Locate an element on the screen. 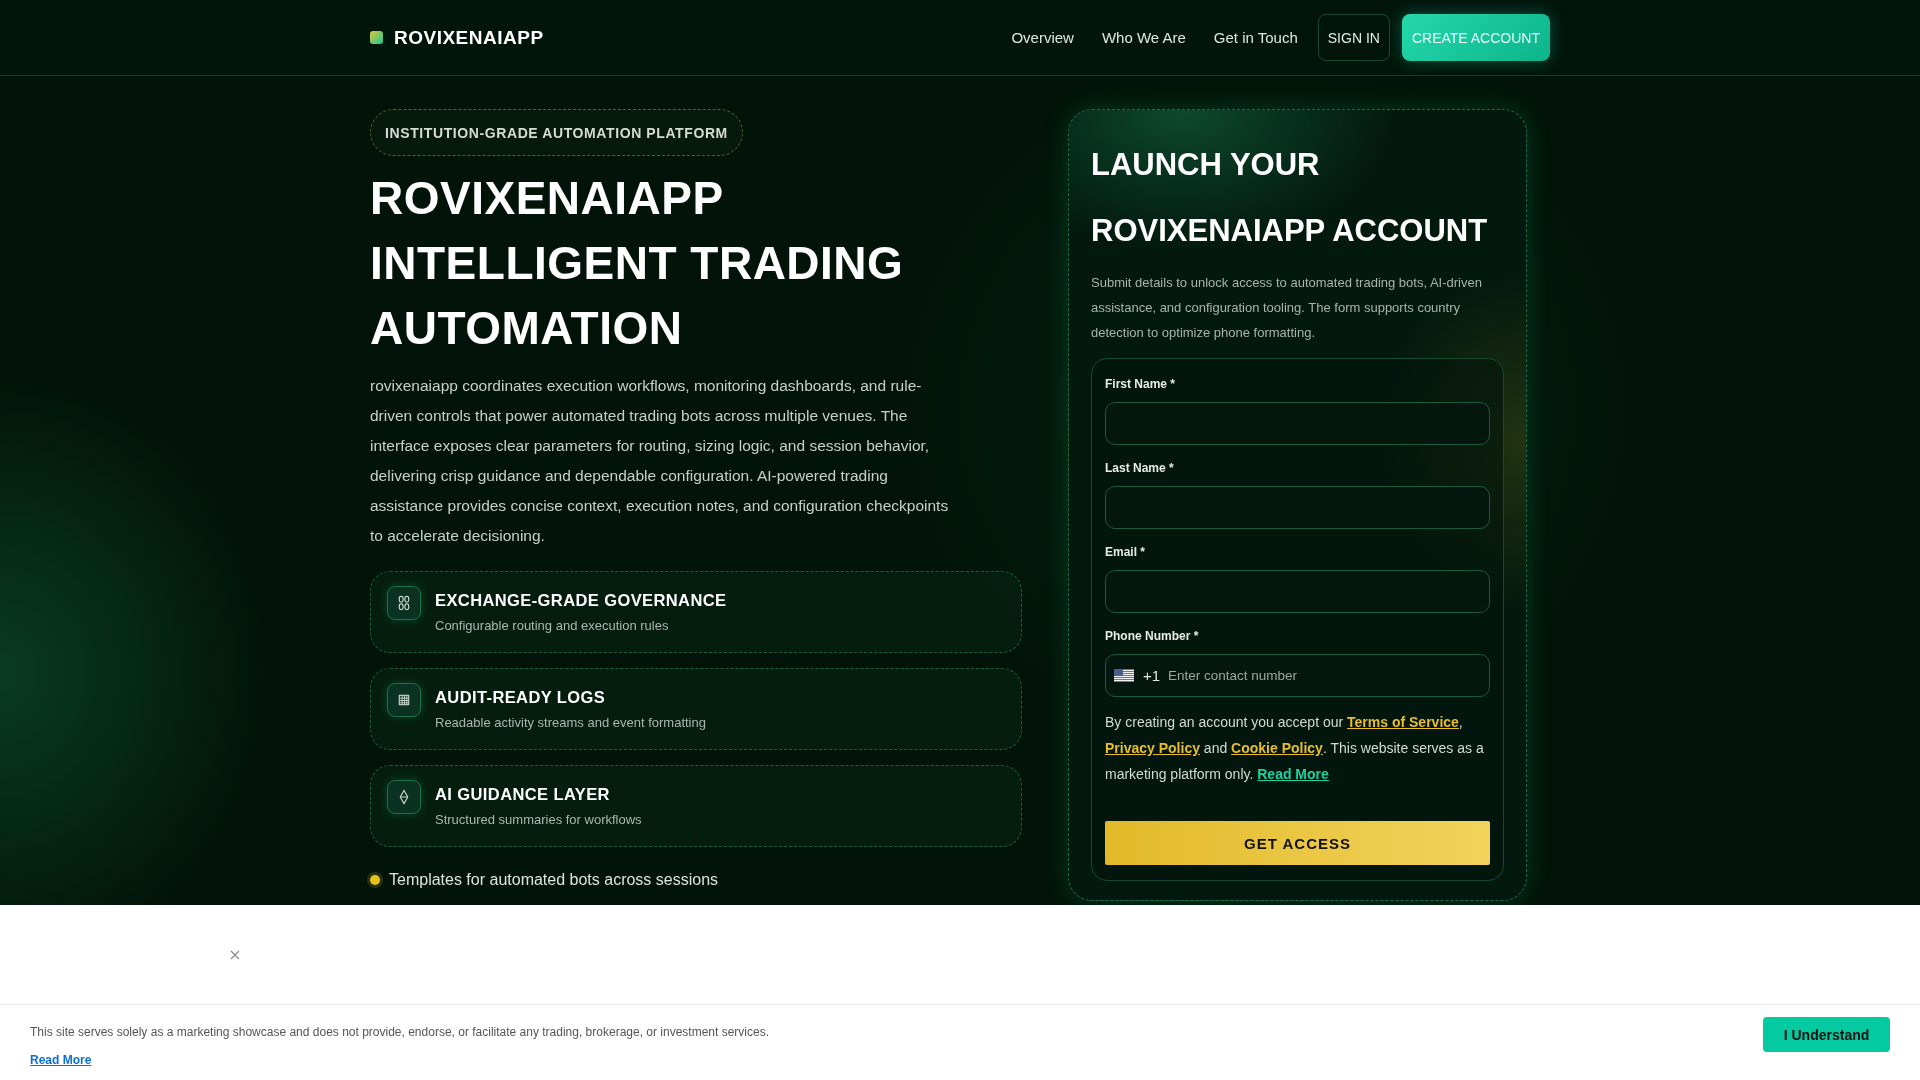 The image size is (1920, 1080). logo-icon is located at coordinates (376, 37).